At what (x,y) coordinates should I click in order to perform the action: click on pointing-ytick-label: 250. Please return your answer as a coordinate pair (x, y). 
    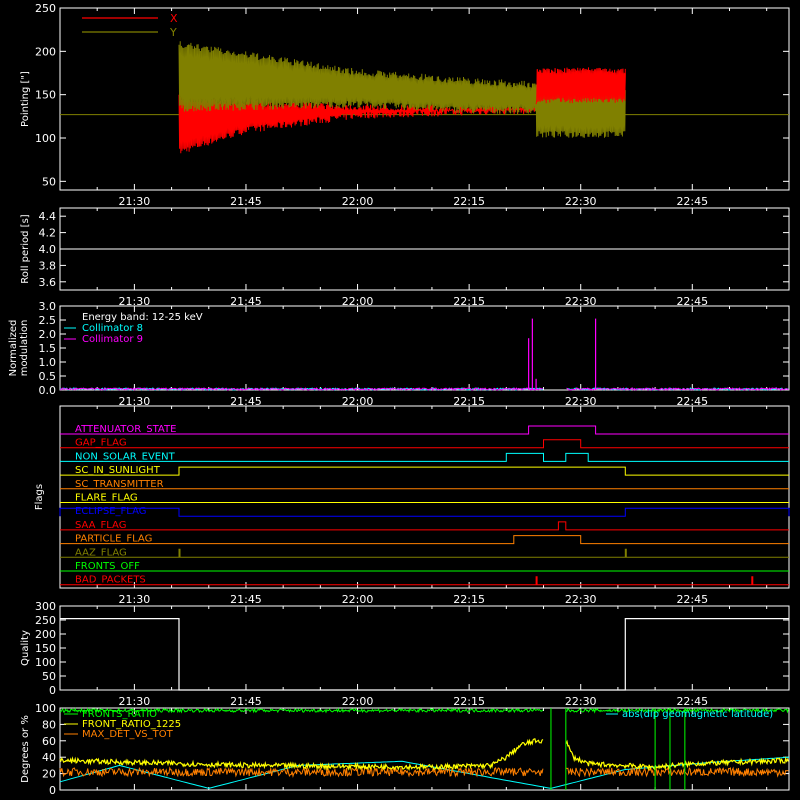
    Looking at the image, I should click on (45, 8).